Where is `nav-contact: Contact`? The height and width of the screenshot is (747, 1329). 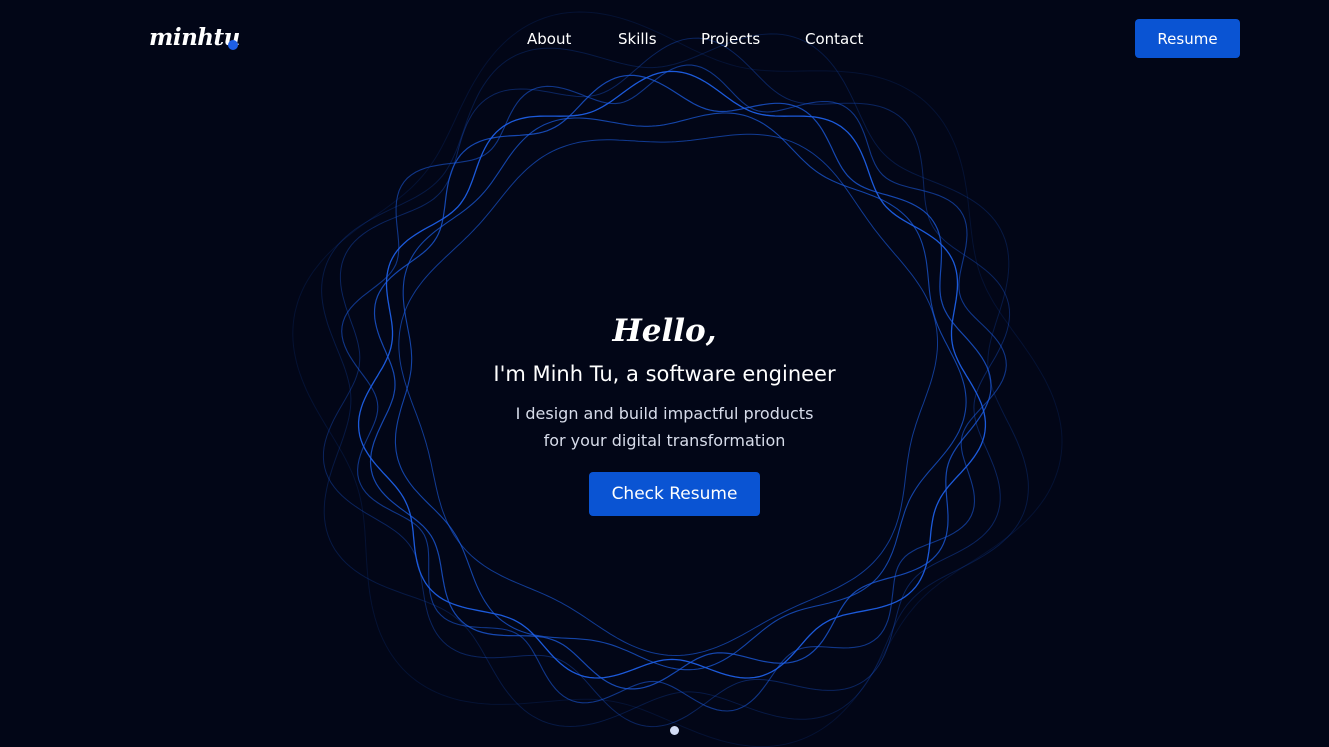
nav-contact: Contact is located at coordinates (834, 39).